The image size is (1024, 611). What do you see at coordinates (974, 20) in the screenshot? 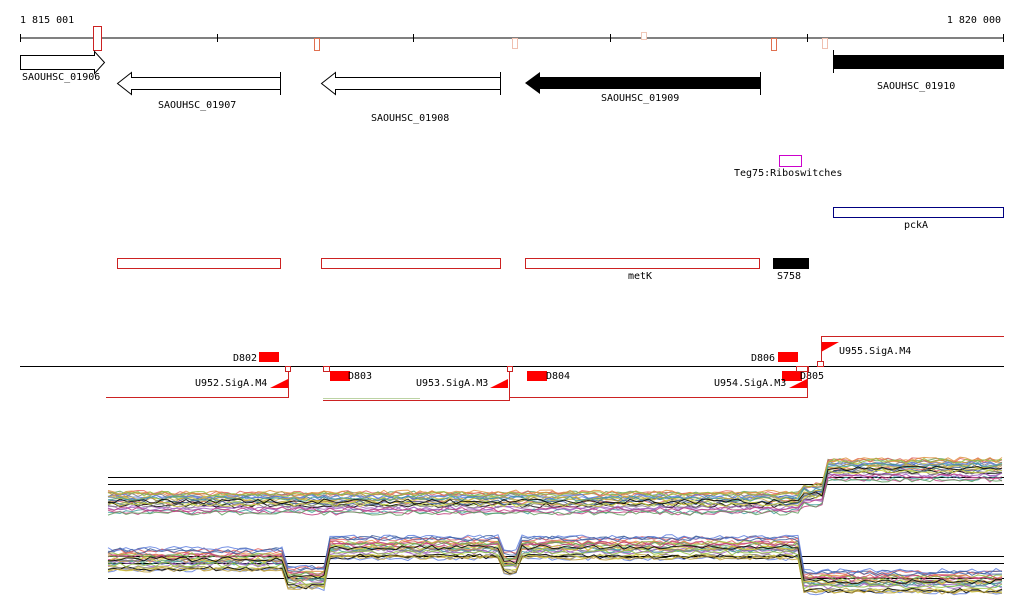
I see `ruler-end-label: 1 820 000` at bounding box center [974, 20].